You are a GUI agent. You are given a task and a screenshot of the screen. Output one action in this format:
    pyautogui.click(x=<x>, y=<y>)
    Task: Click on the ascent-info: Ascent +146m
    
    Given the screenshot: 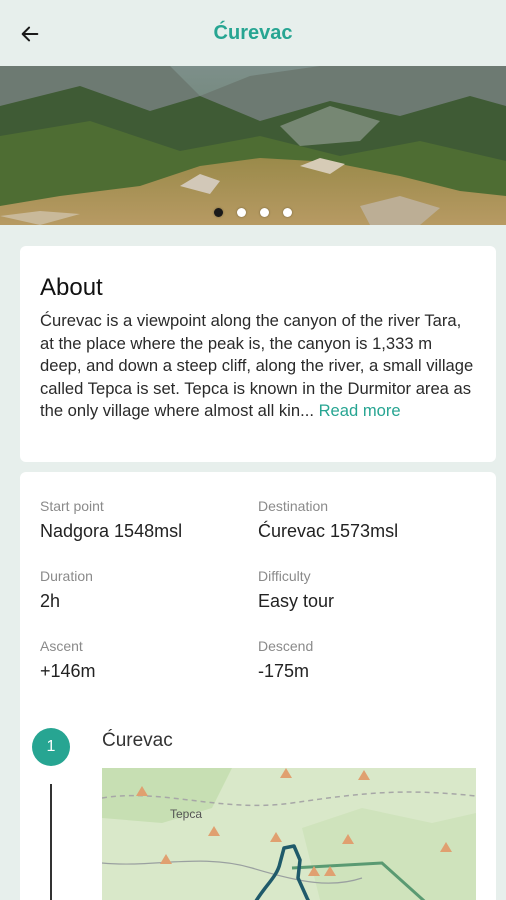 What is the action you would take?
    pyautogui.click(x=145, y=660)
    